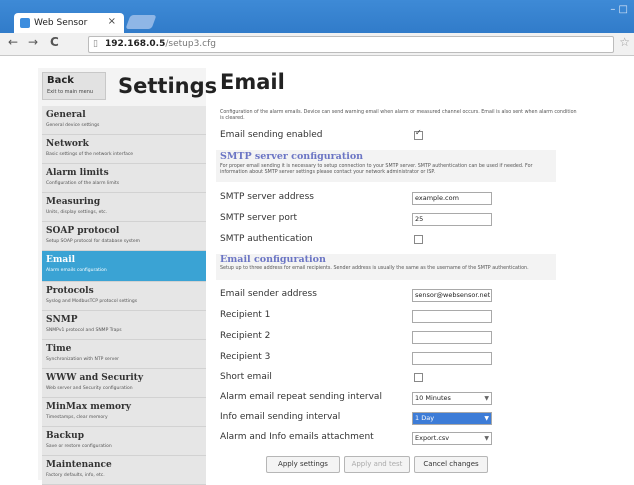 Image resolution: width=634 pixels, height=485 pixels. I want to click on sidebar-item-label: Email, so click(61, 260).